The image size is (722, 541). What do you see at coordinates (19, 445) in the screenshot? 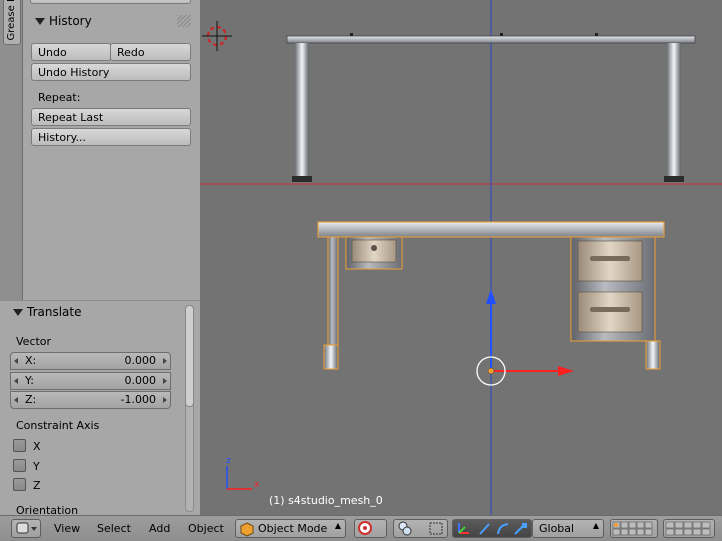
I see `constraint-x-checkbox` at bounding box center [19, 445].